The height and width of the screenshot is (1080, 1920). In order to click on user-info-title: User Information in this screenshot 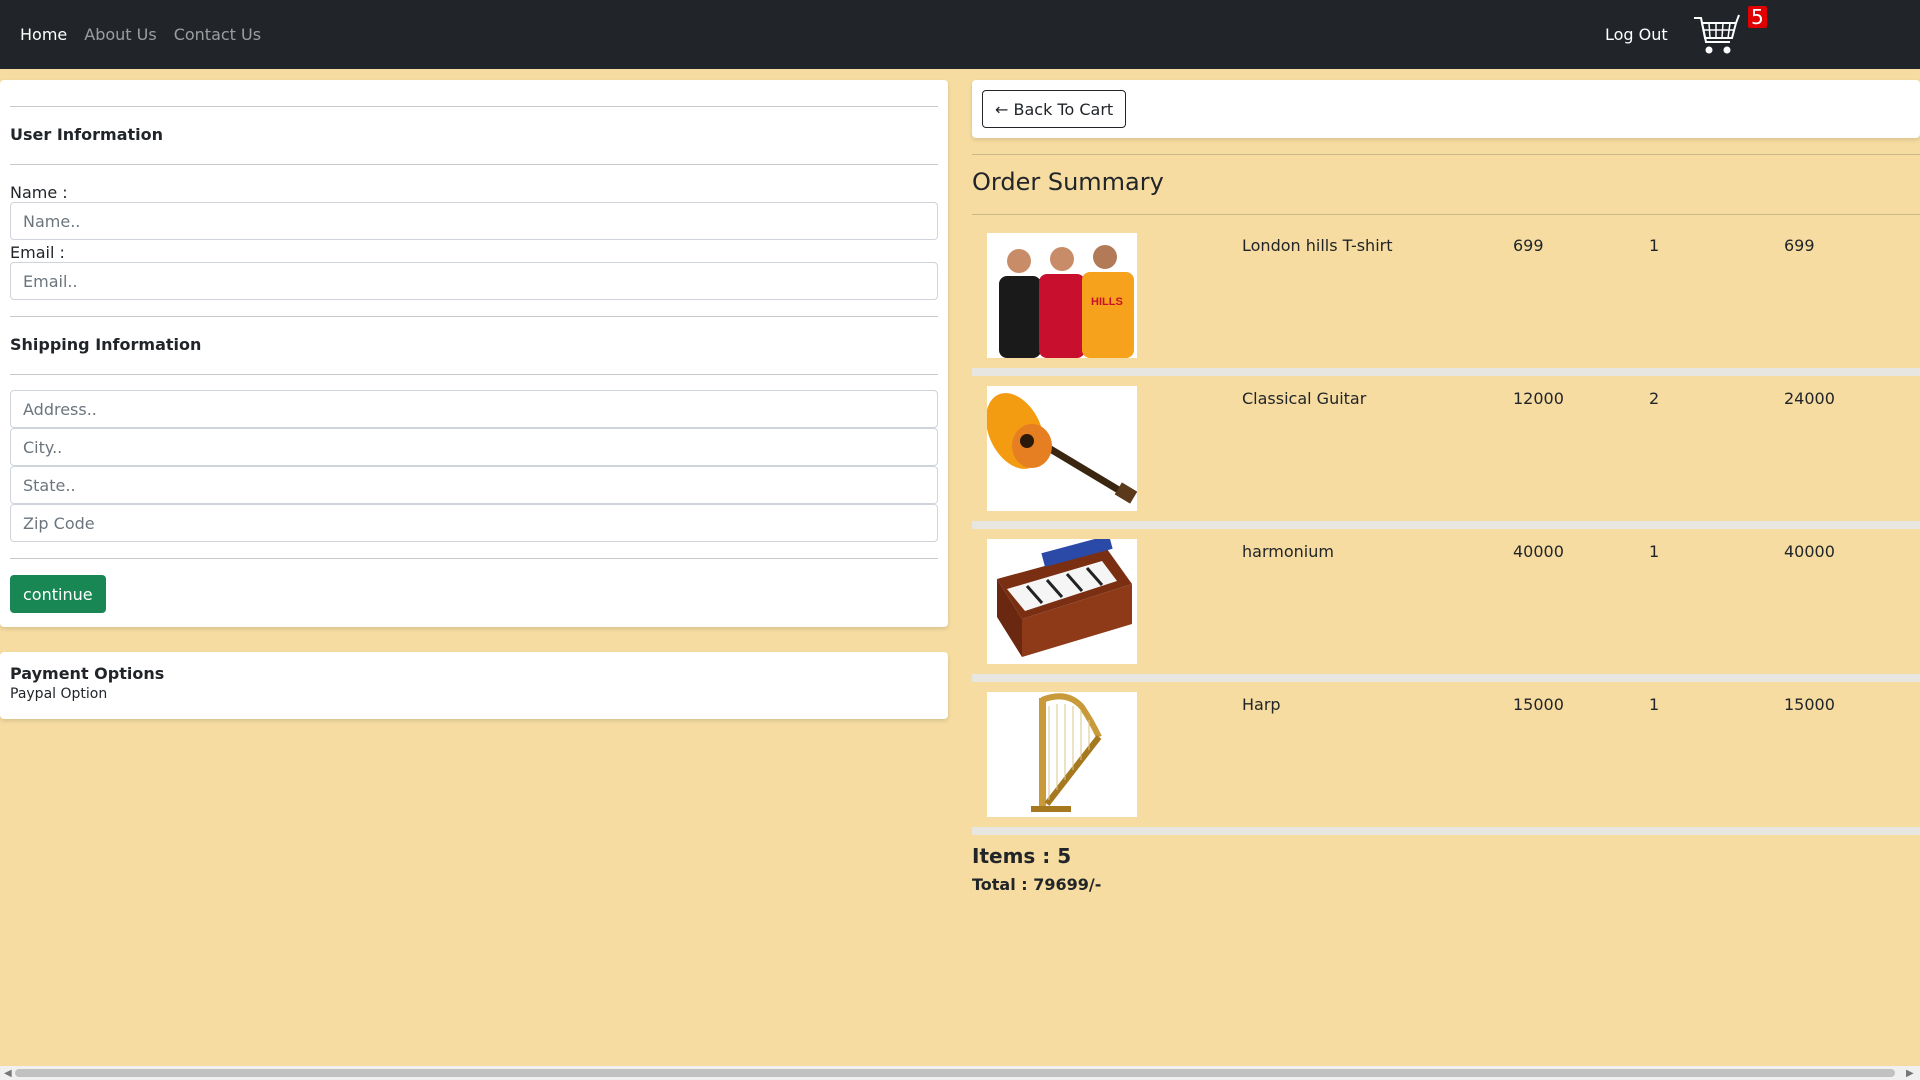, I will do `click(86, 134)`.